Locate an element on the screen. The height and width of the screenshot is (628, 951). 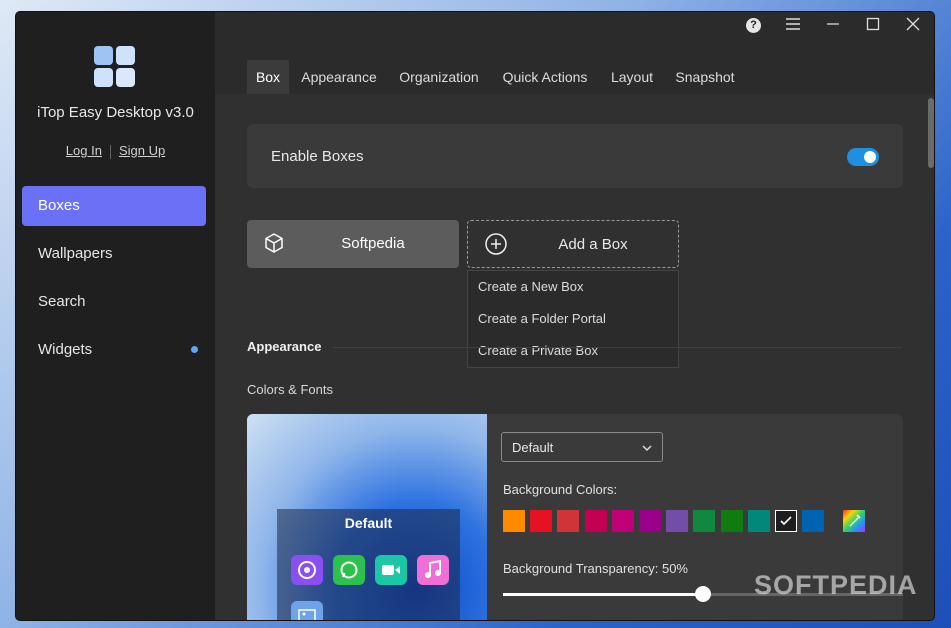
sidebar-item-label: Boxes is located at coordinates (59, 205).